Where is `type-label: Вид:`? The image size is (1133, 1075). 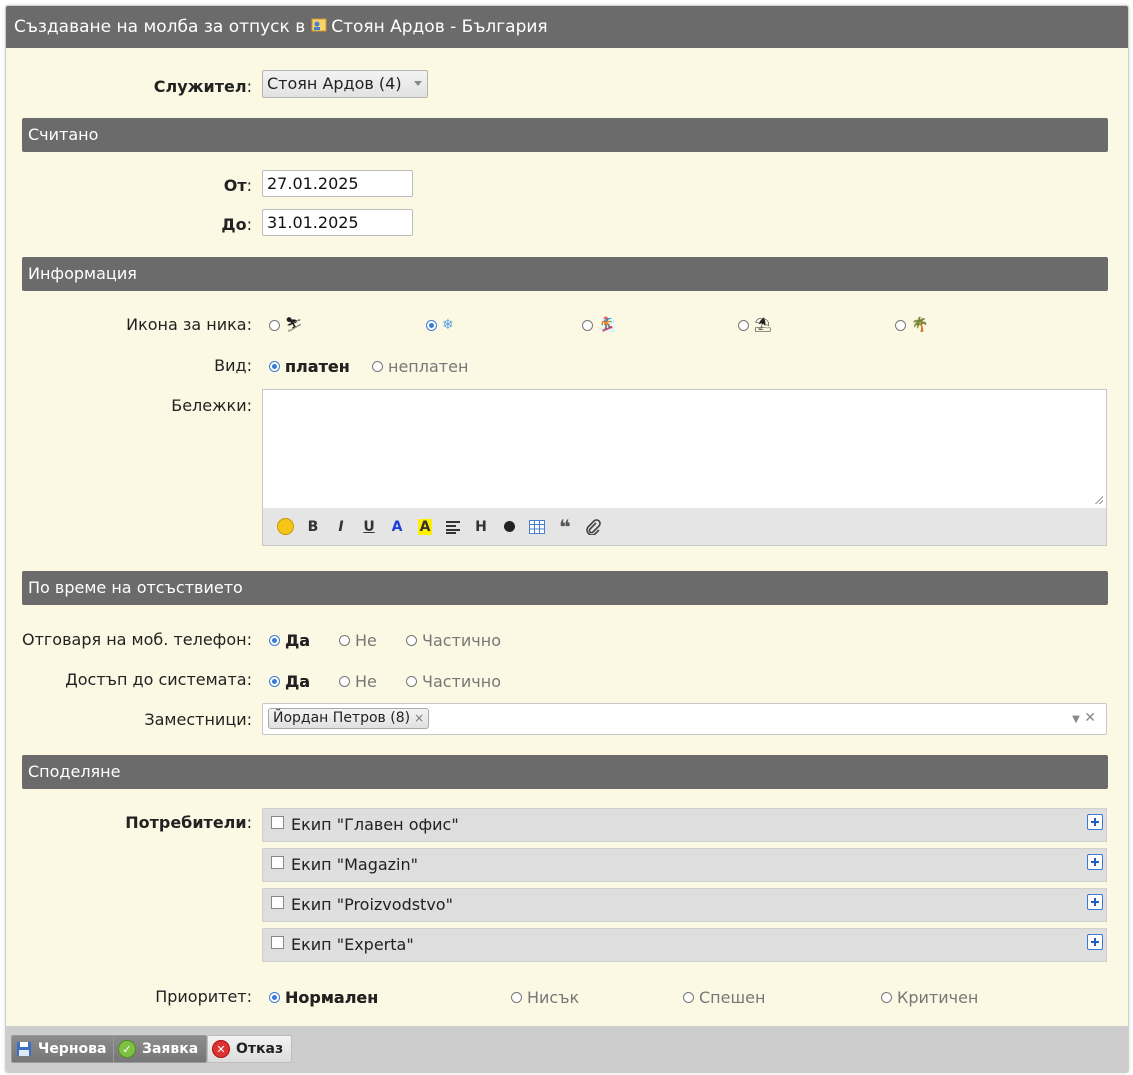
type-label: Вид: is located at coordinates (233, 365).